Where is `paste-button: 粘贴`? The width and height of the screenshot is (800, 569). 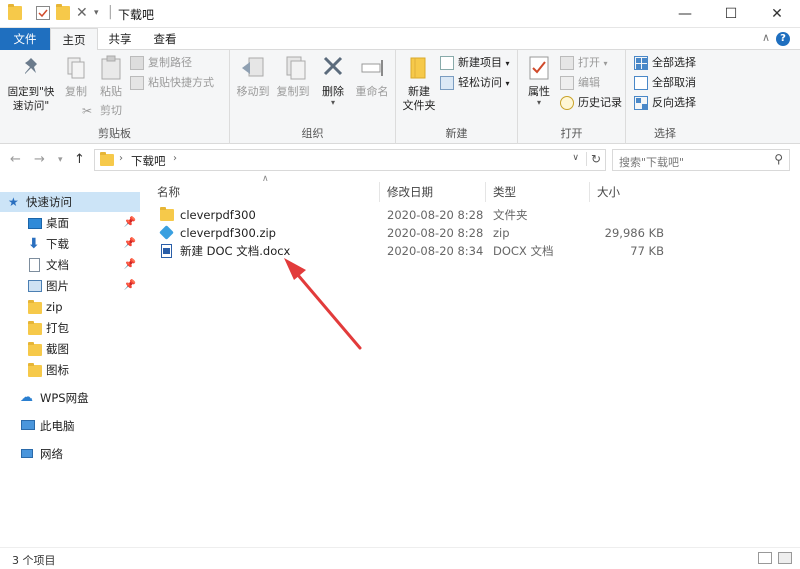 paste-button: 粘贴 is located at coordinates (111, 76).